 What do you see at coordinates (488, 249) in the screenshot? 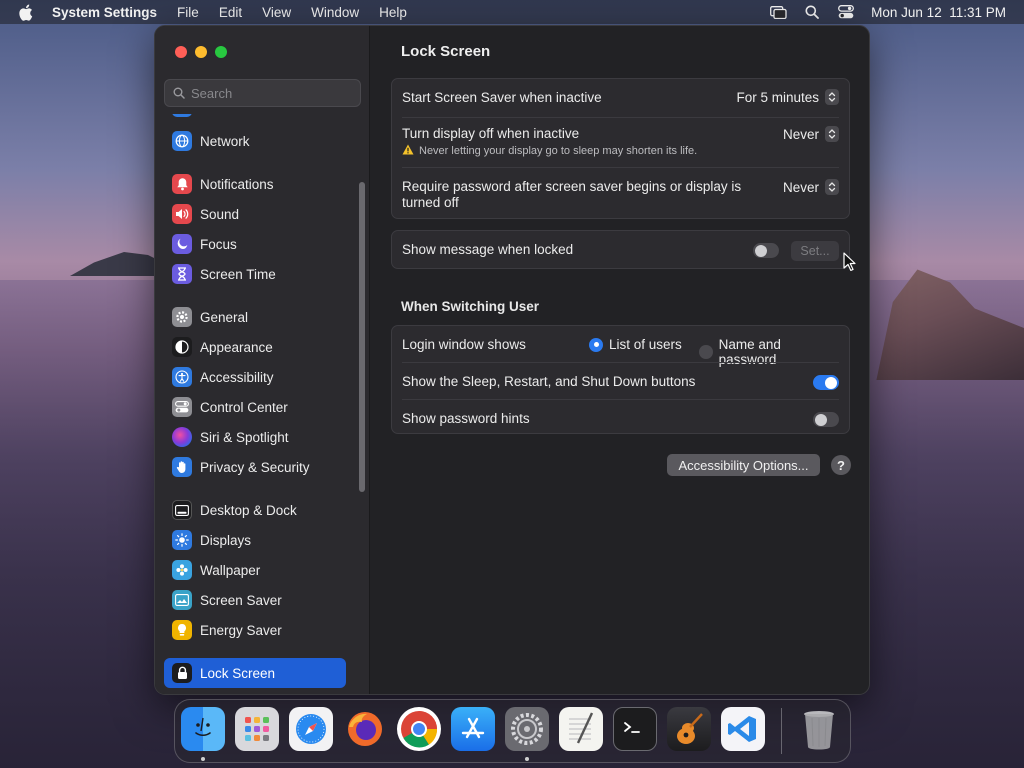
I see `show-message-label: Show message when locked` at bounding box center [488, 249].